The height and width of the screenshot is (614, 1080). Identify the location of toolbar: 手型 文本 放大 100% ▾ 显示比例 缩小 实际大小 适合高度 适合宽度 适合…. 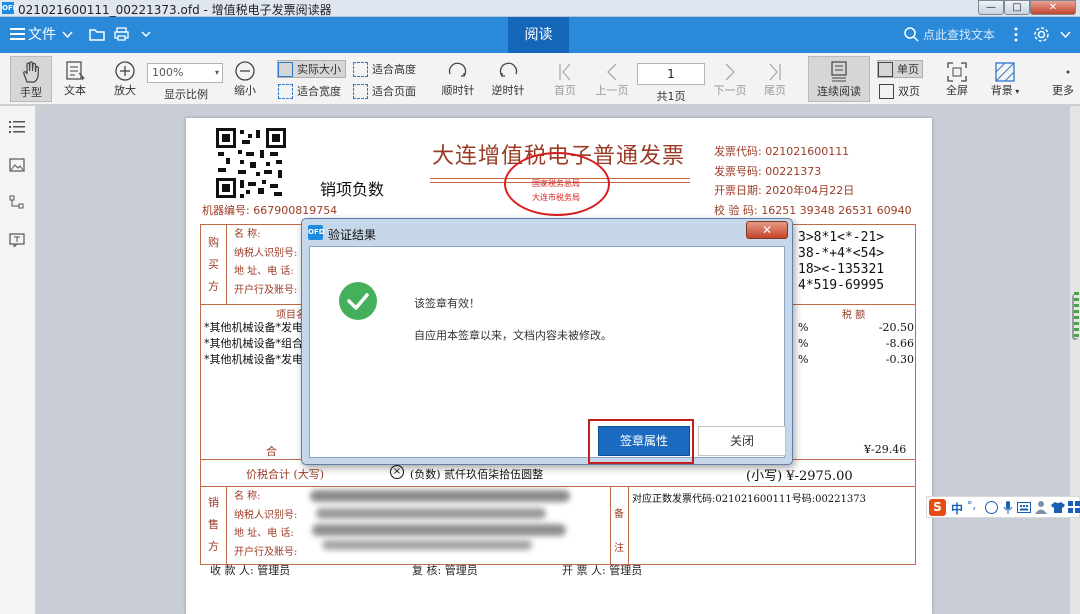
(540, 79).